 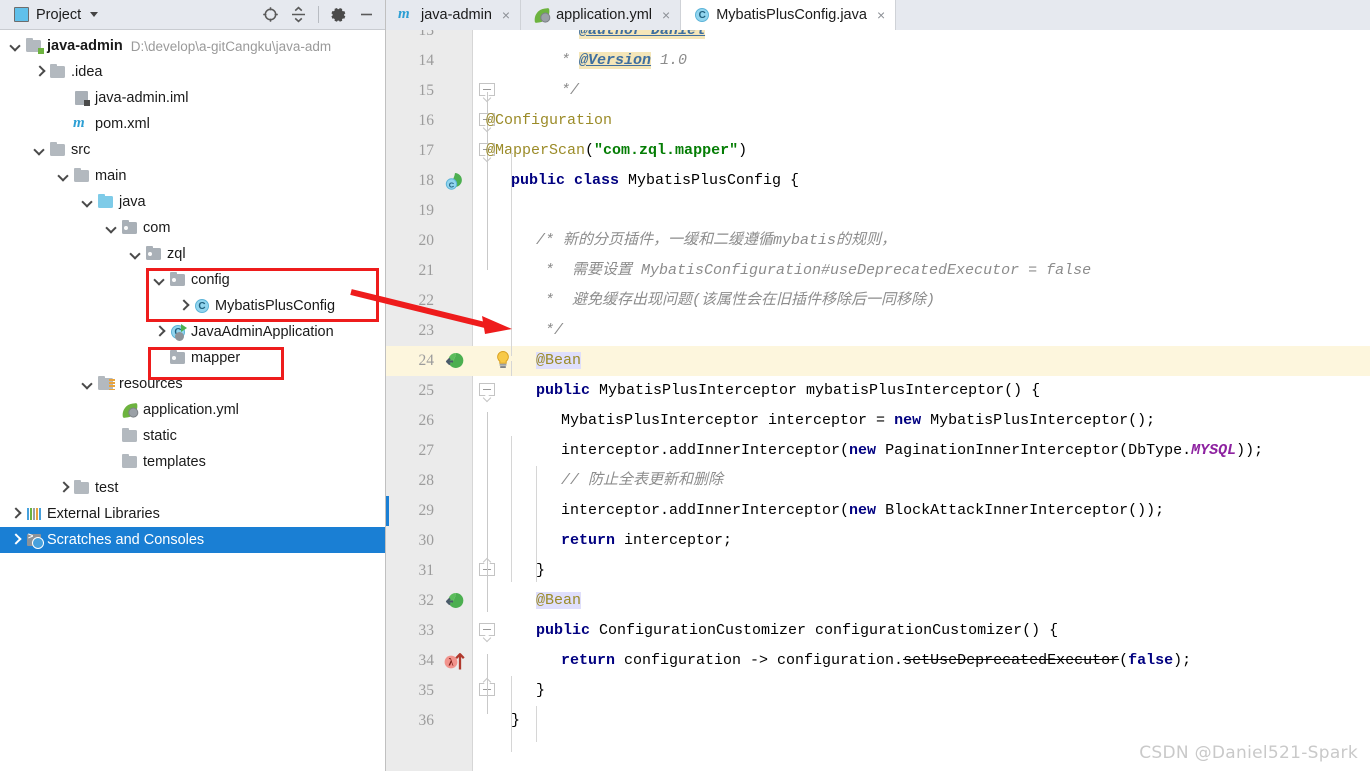 I want to click on editor-tab-java-admin: m java-admin ×, so click(x=454, y=15).